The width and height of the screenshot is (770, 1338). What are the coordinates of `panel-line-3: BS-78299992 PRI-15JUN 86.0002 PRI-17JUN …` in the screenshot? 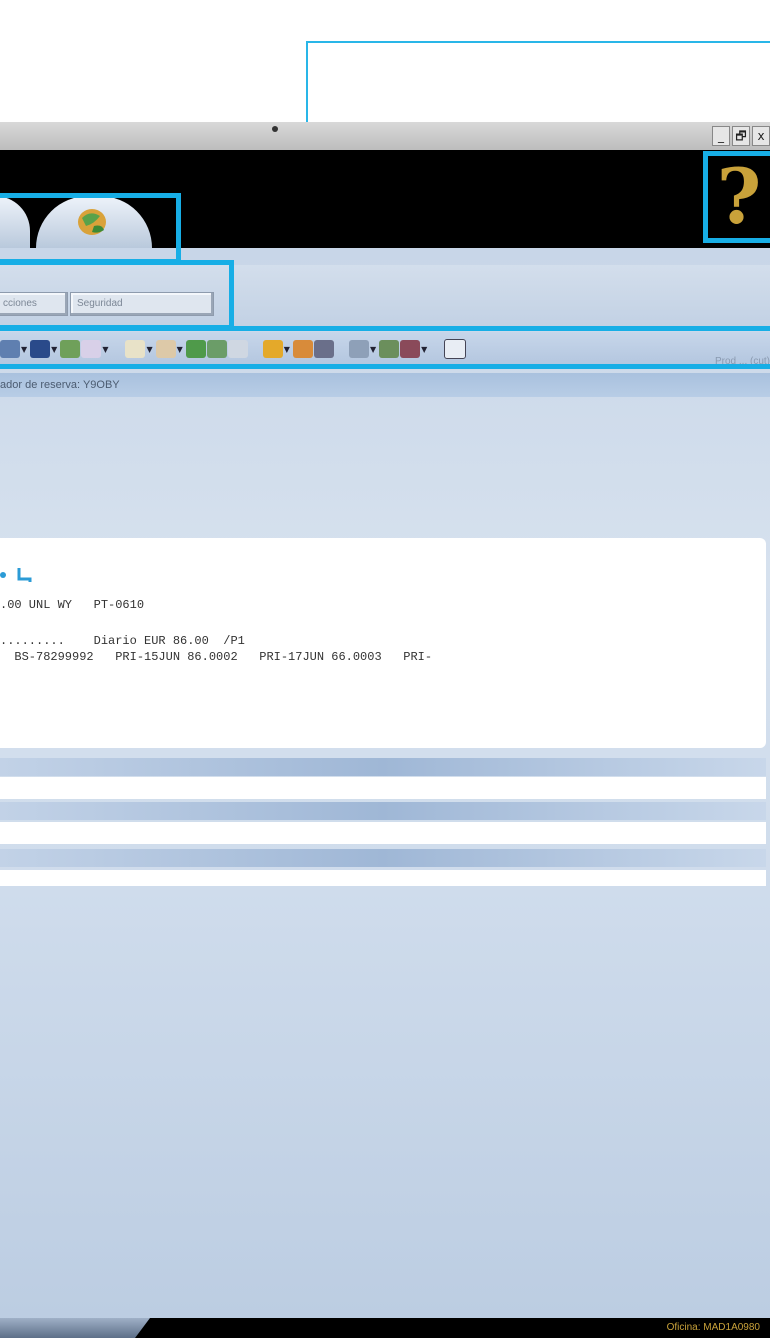 It's located at (216, 657).